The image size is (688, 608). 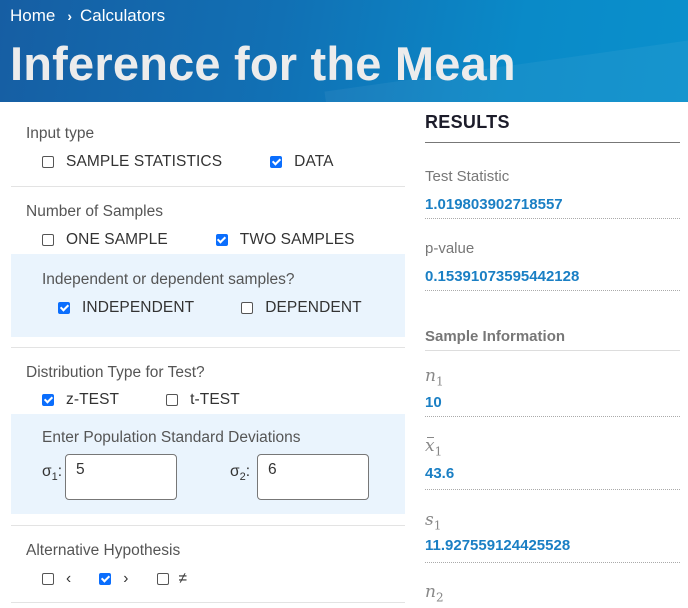 What do you see at coordinates (495, 336) in the screenshot?
I see `sample-information-heading: Sample Information` at bounding box center [495, 336].